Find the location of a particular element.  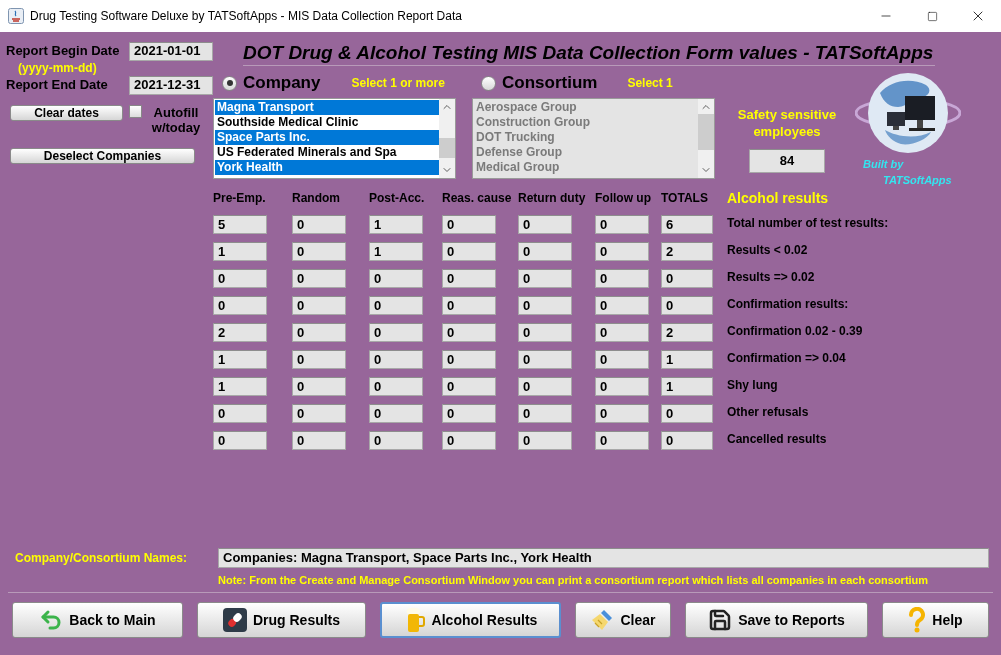

pill-icon is located at coordinates (234, 620).